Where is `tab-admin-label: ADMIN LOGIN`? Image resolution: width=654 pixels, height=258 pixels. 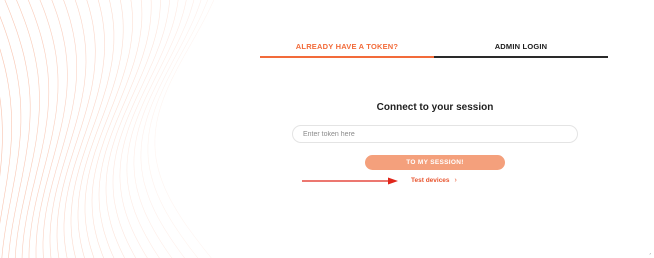 tab-admin-label: ADMIN LOGIN is located at coordinates (521, 46).